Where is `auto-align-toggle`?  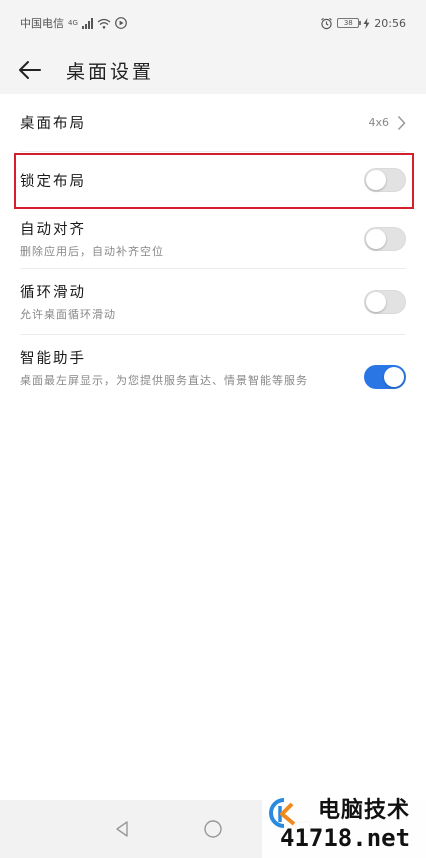
auto-align-toggle is located at coordinates (385, 238).